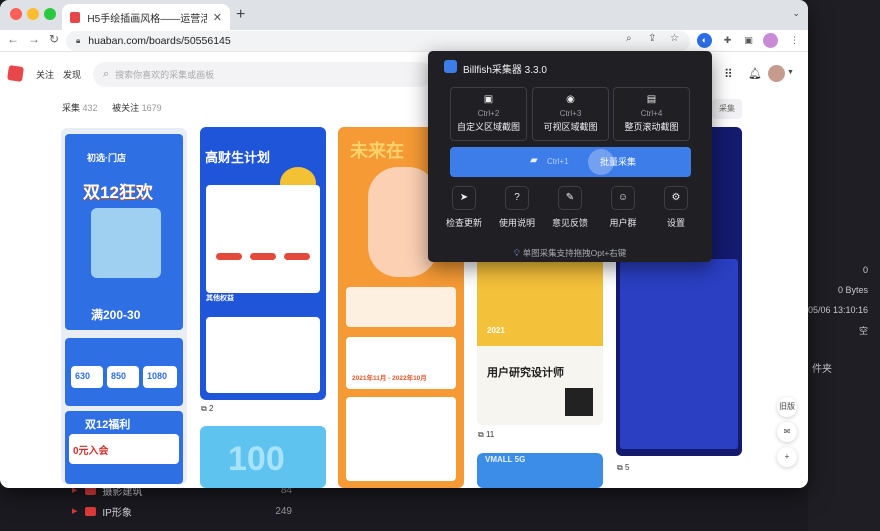 The height and width of the screenshot is (531, 880). I want to click on card-number: 100, so click(256, 459).